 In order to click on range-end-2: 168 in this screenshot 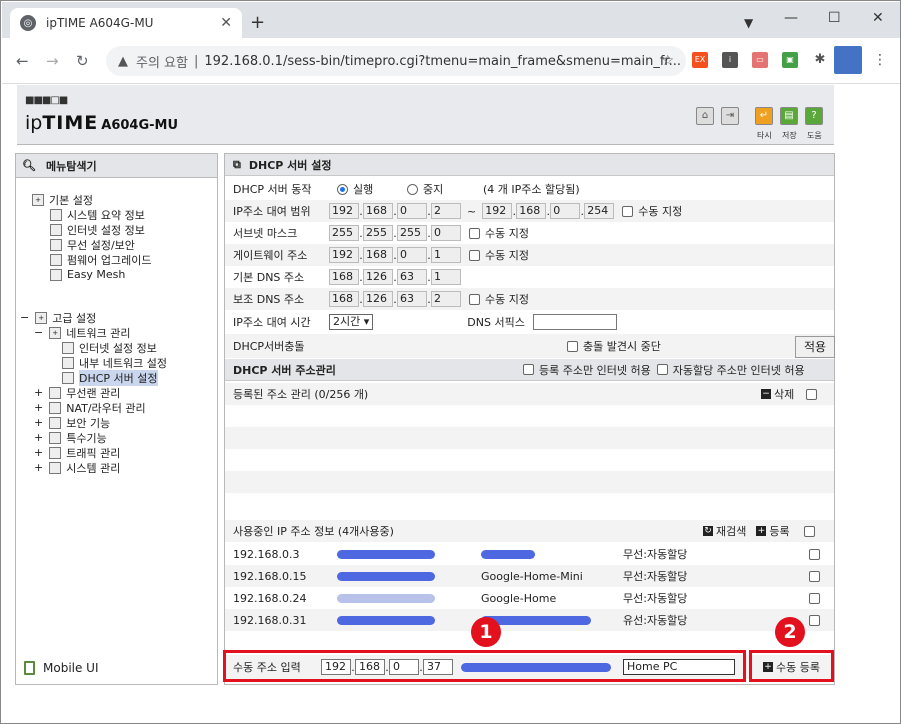, I will do `click(531, 211)`.